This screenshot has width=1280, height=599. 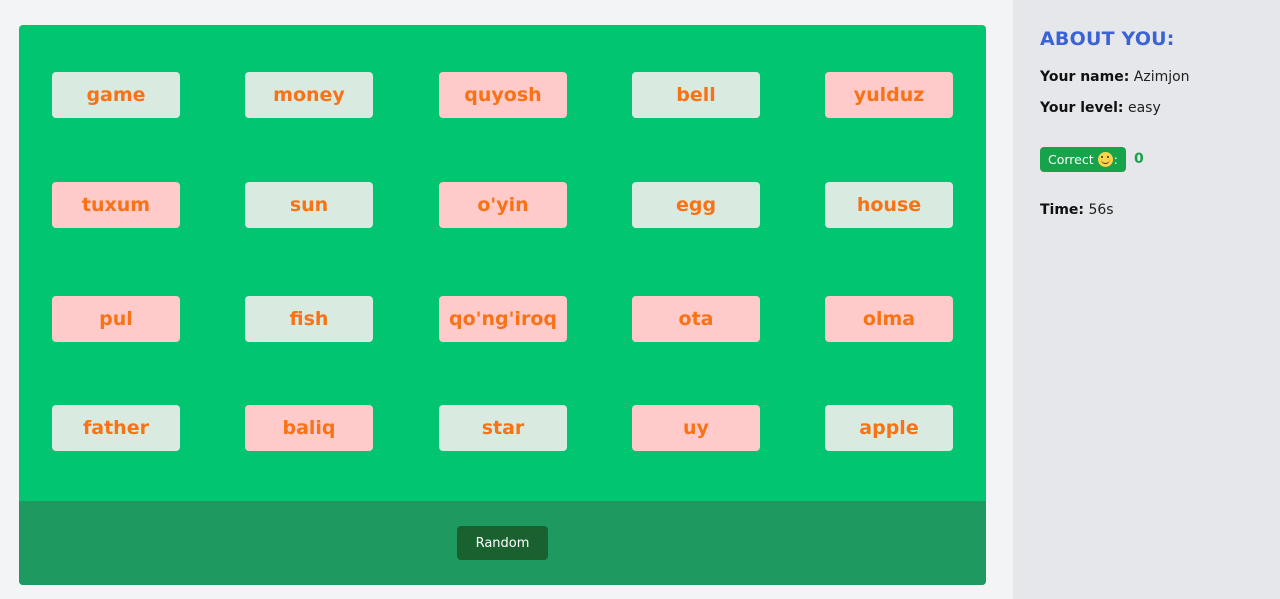 I want to click on time-line: Time: 56s, so click(x=1077, y=210).